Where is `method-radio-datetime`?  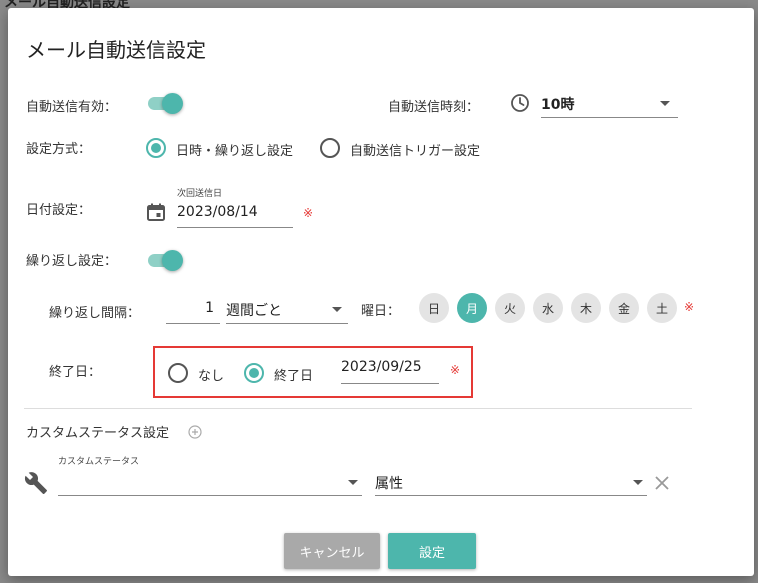
method-radio-datetime is located at coordinates (156, 148).